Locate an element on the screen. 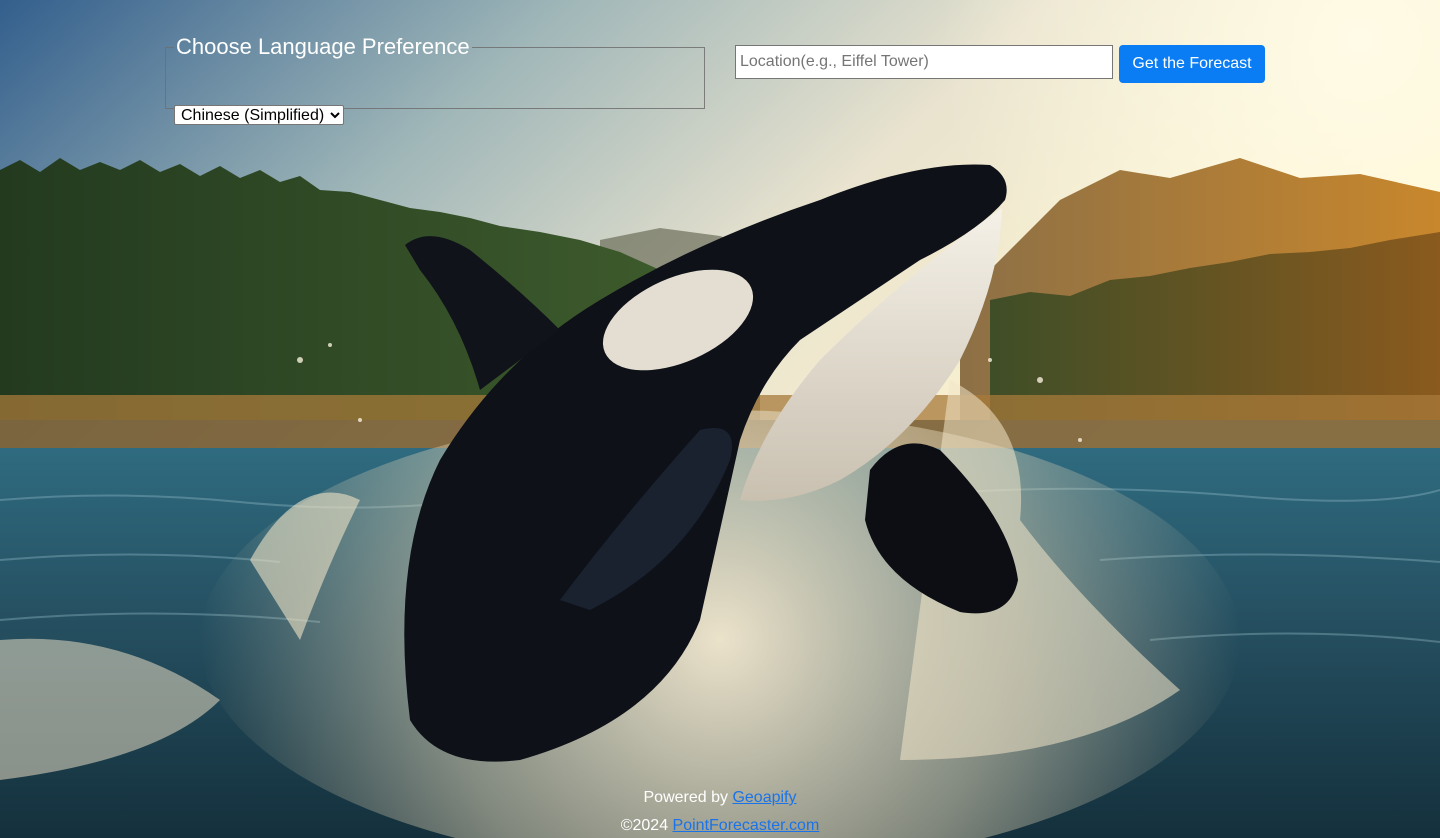 Image resolution: width=1440 pixels, height=838 pixels. powered-by-text: Powered by is located at coordinates (686, 797).